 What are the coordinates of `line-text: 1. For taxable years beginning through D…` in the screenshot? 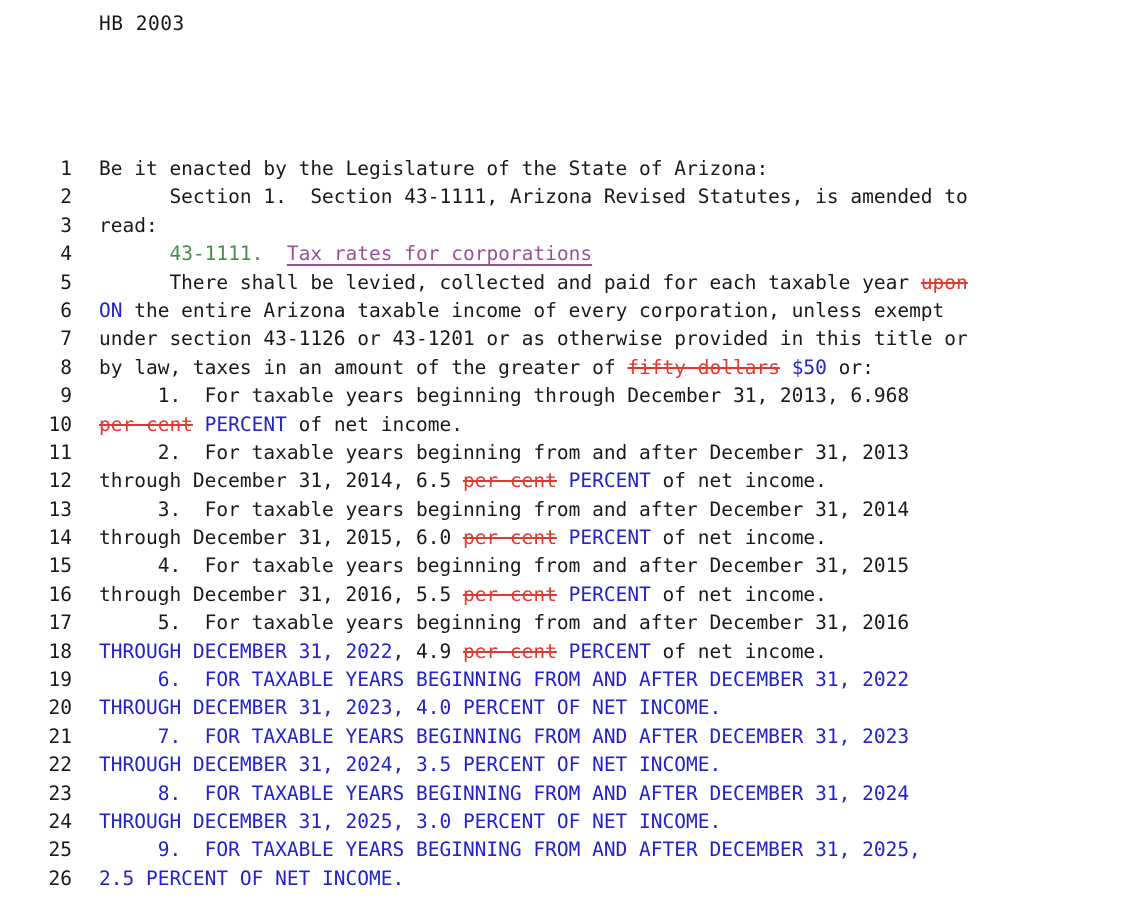 It's located at (580, 396).